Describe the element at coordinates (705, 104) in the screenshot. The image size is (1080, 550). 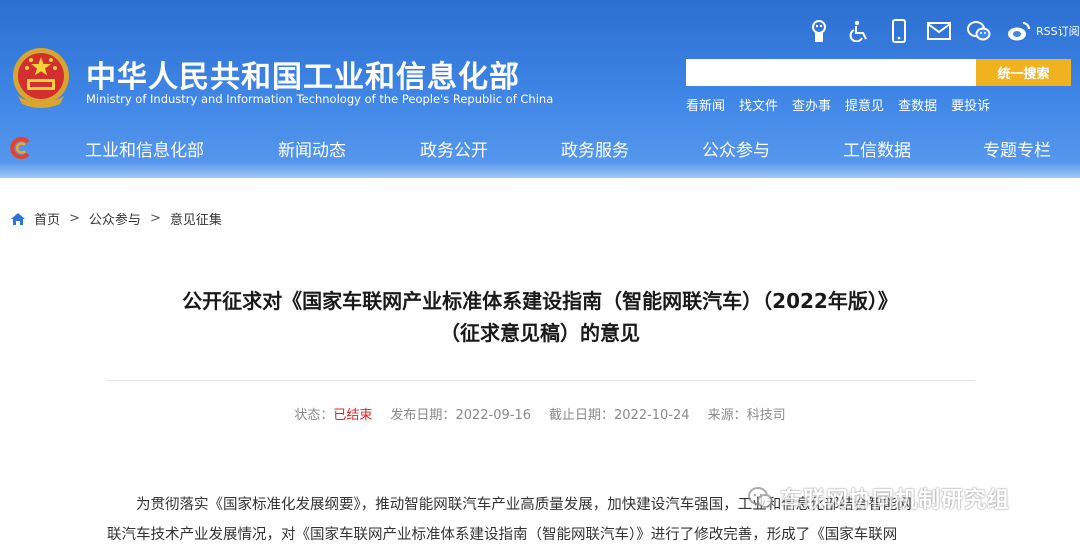
I see `quick-link-news: 看新闻` at that location.